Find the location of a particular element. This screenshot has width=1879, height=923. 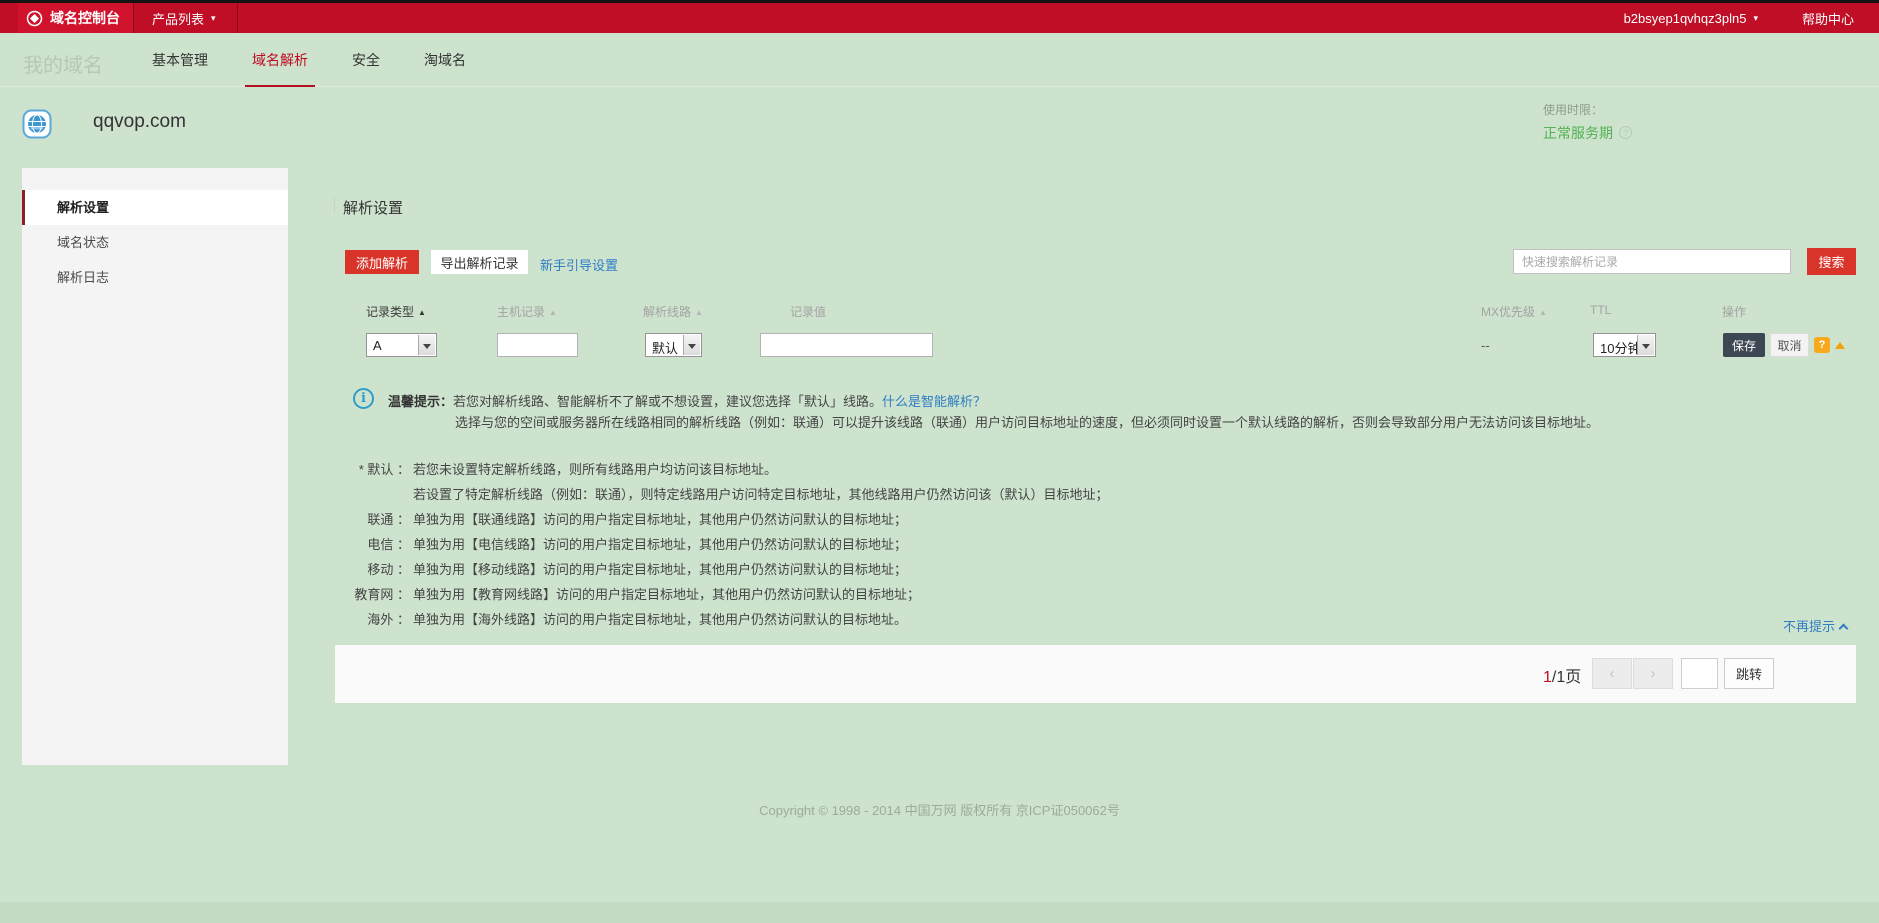

page-indicator: 1/1页 is located at coordinates (1562, 675).